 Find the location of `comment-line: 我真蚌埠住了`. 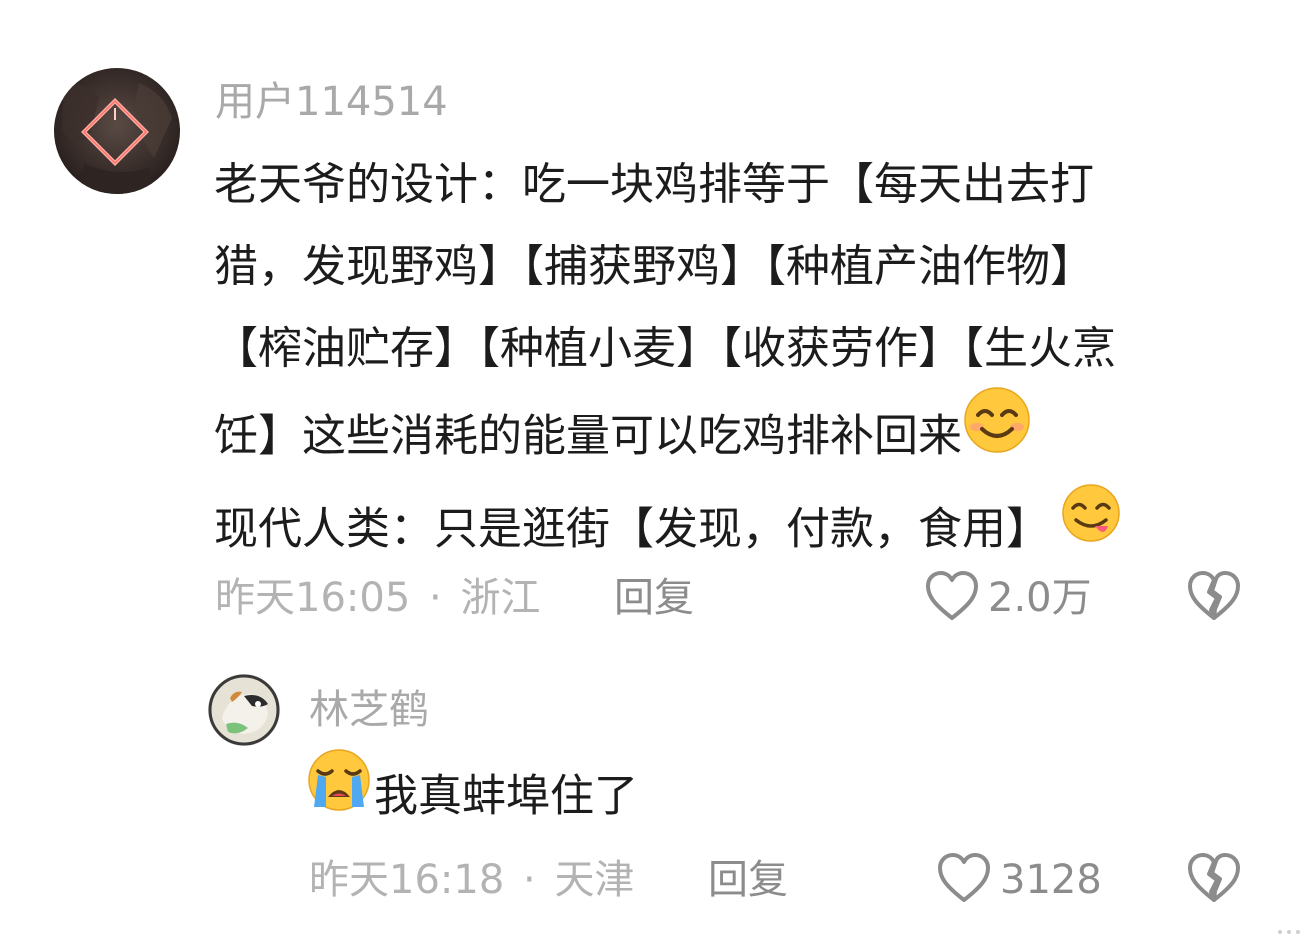

comment-line: 我真蚌埠住了 is located at coordinates (506, 796).